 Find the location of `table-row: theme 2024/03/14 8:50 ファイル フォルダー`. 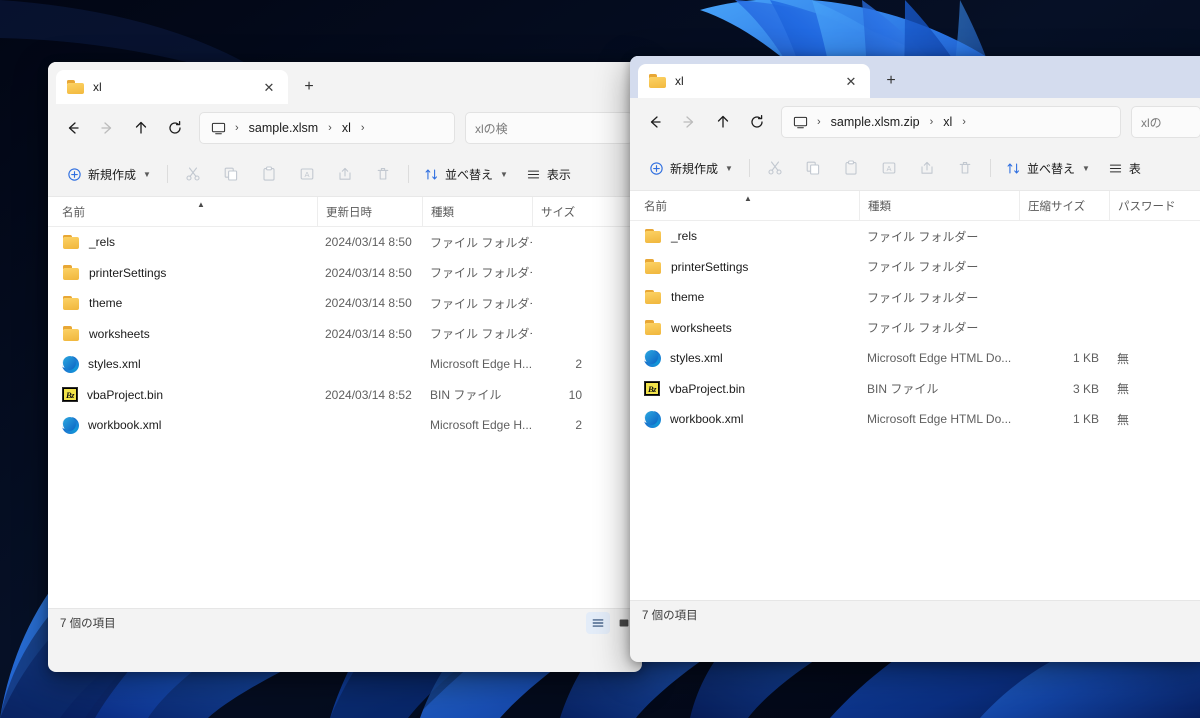

table-row: theme 2024/03/14 8:50 ファイル フォルダー is located at coordinates (345, 303).